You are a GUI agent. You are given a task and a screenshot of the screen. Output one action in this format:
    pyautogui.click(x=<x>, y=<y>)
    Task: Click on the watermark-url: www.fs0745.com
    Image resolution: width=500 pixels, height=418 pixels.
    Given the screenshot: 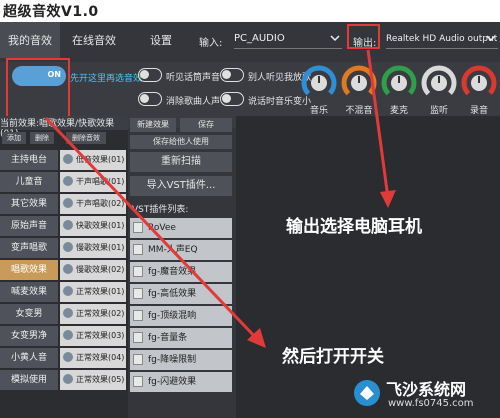 What is the action you would take?
    pyautogui.click(x=431, y=403)
    